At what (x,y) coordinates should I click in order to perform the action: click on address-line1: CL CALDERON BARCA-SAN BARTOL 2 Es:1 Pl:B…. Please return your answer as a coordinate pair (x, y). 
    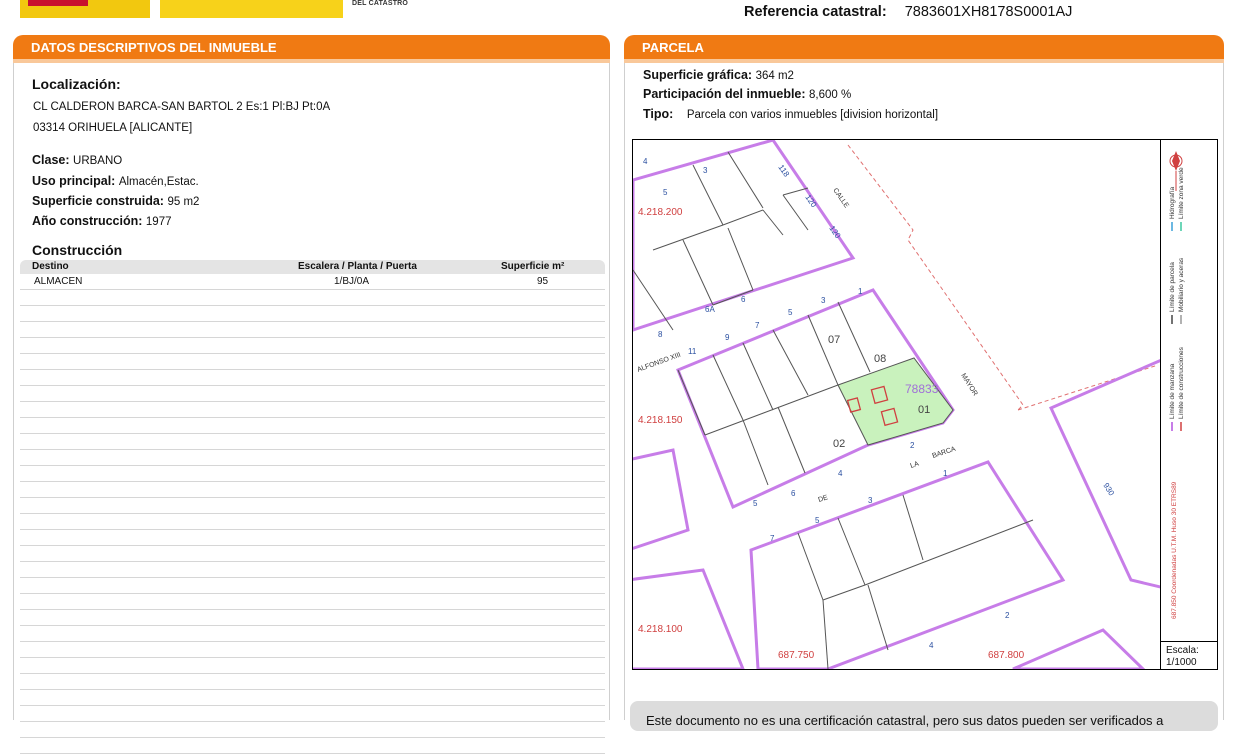
    Looking at the image, I should click on (182, 107).